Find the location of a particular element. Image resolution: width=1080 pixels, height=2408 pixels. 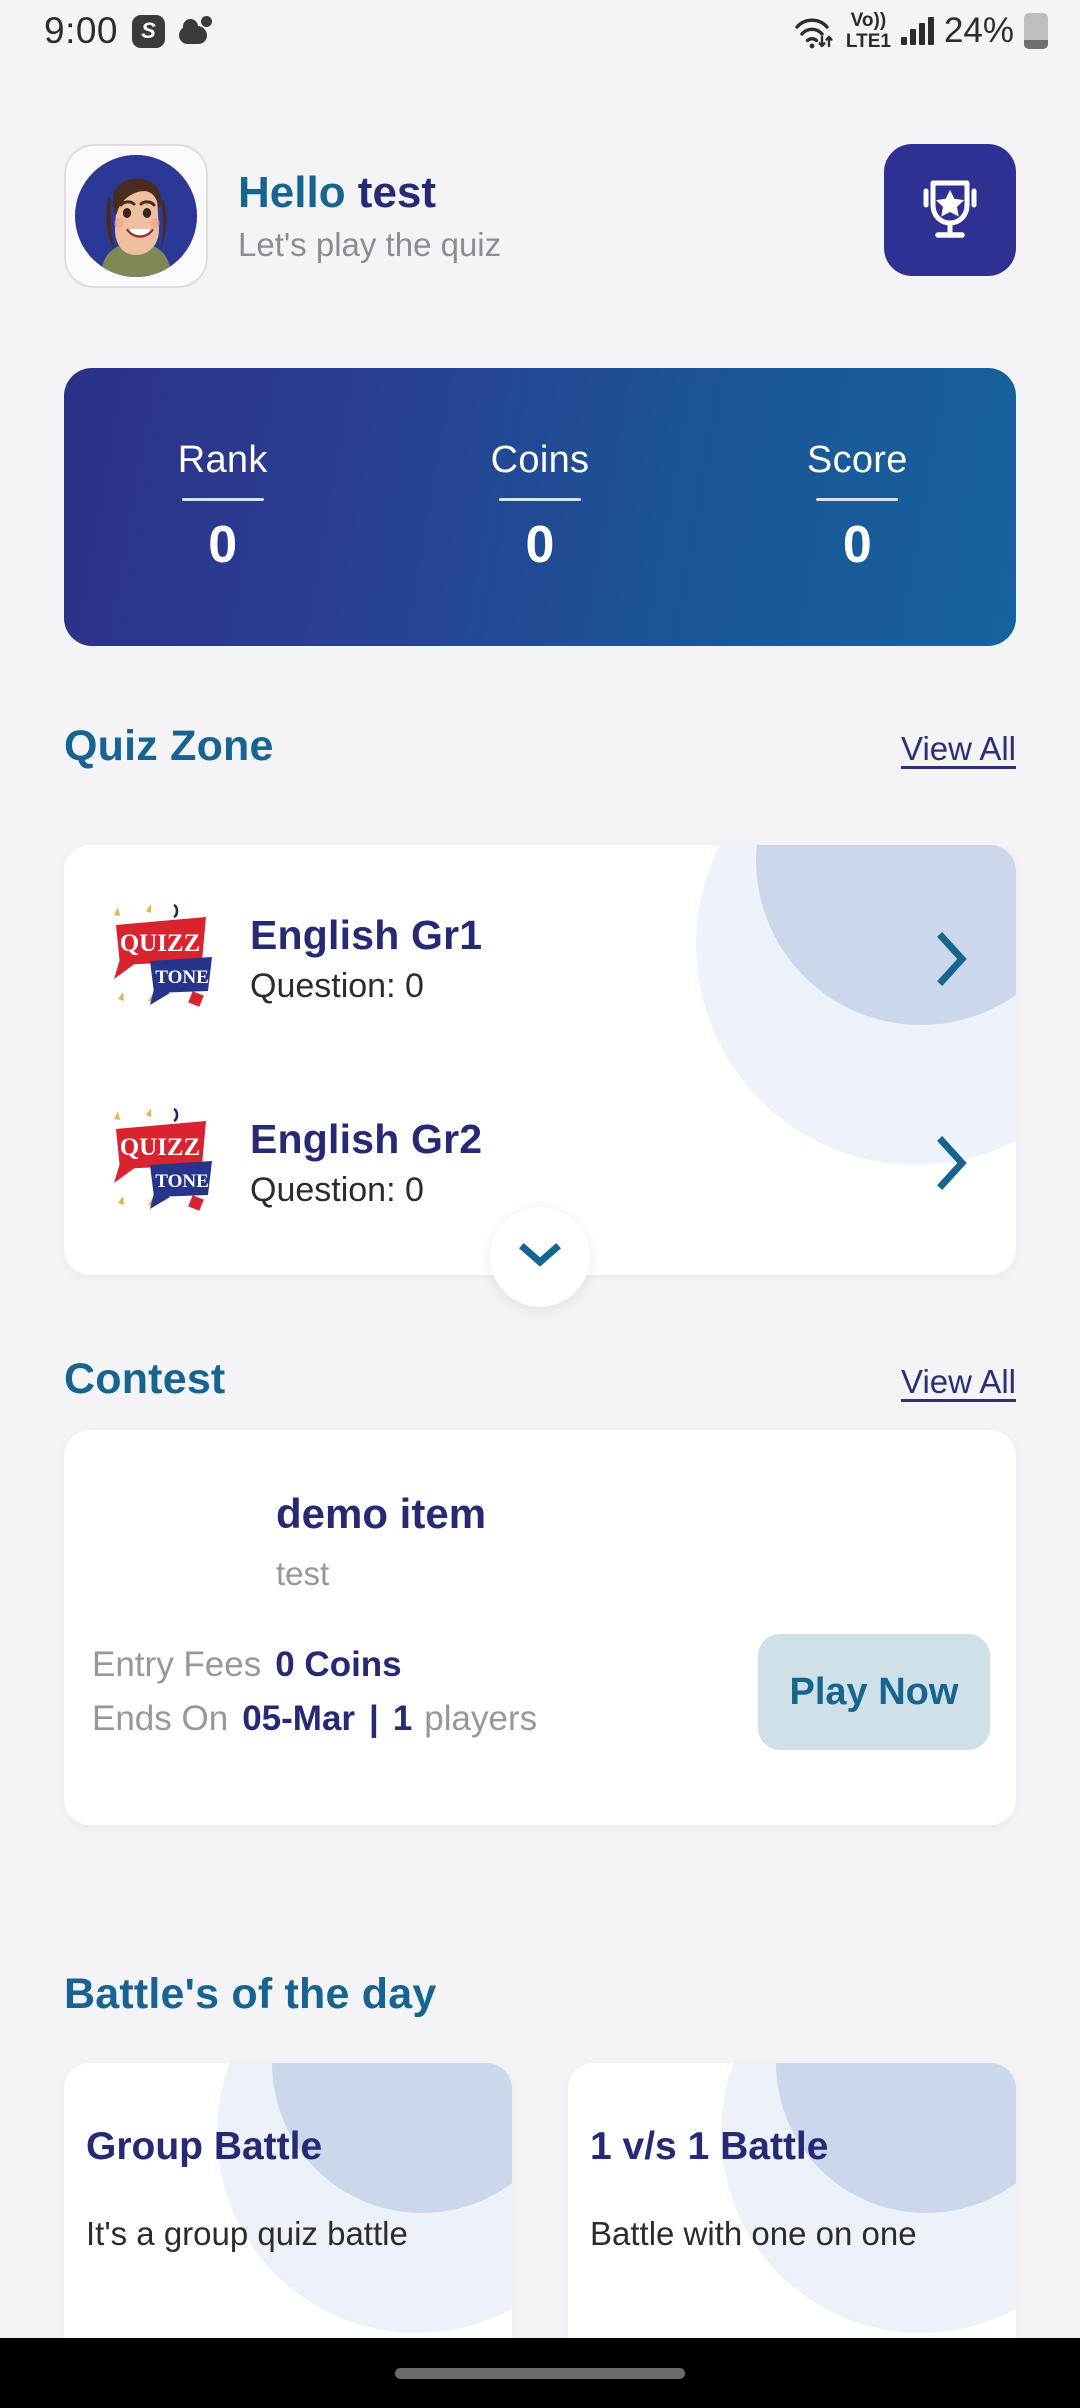

entry-fees-row: Entry Fees 0 Coins is located at coordinates (314, 1665).